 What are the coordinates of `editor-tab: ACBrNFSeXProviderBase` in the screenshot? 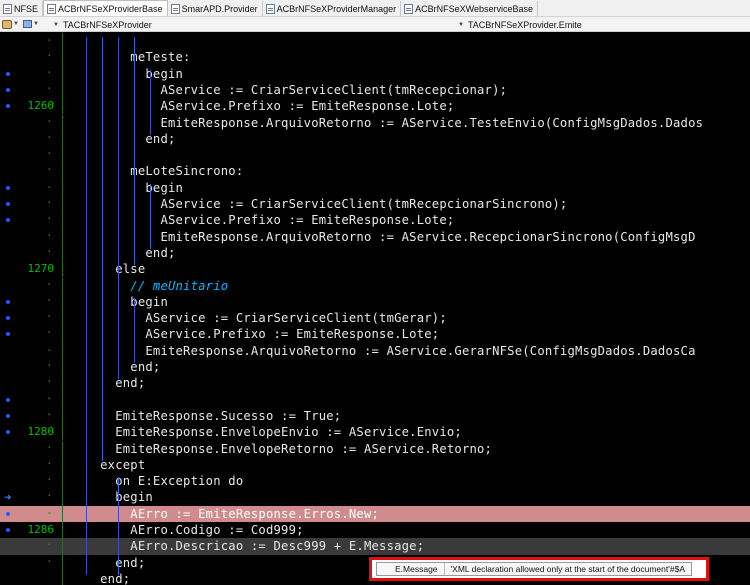 It's located at (105, 8).